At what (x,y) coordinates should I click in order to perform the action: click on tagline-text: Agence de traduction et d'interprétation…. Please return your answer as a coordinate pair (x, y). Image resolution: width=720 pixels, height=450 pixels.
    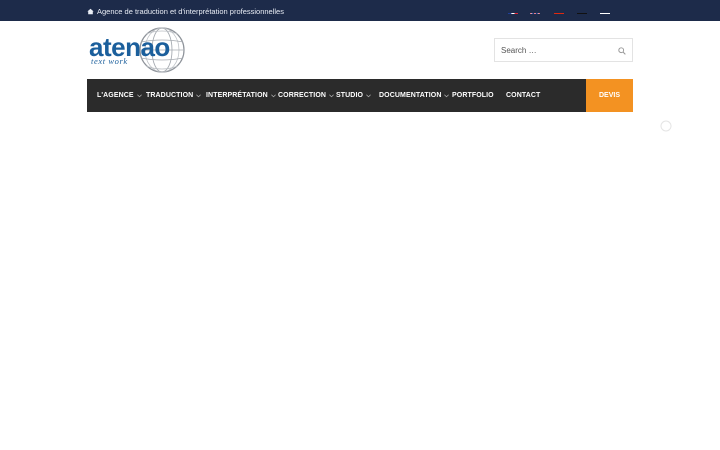
    Looking at the image, I should click on (190, 11).